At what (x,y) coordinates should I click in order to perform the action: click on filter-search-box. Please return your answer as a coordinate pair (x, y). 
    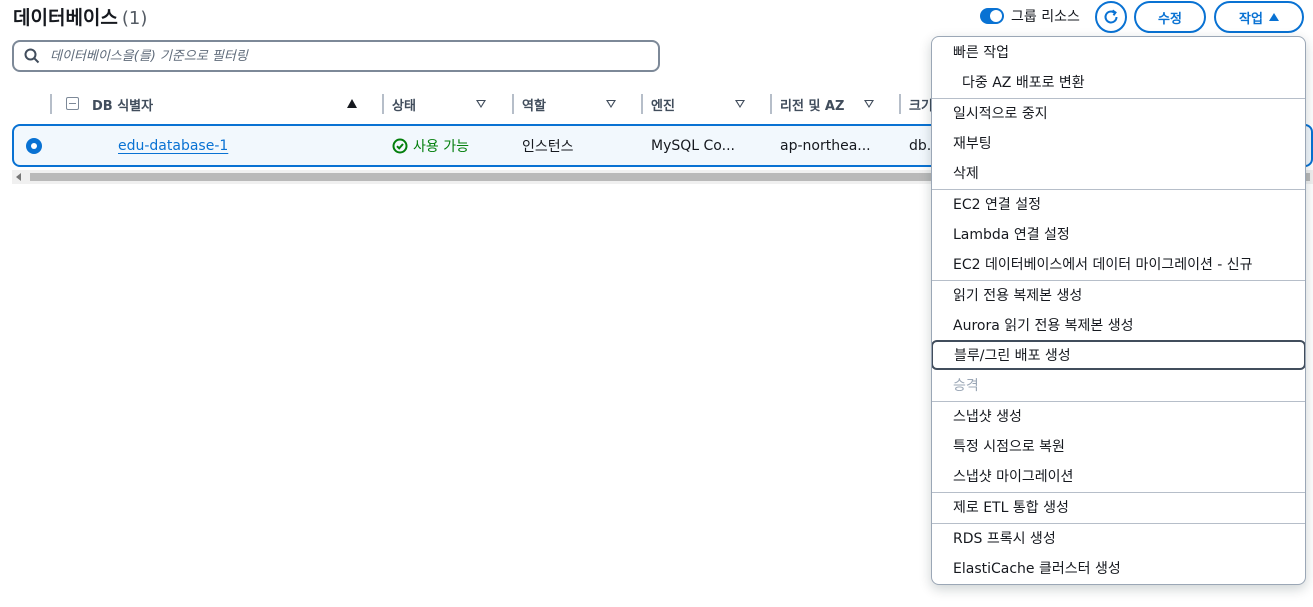
    Looking at the image, I should click on (336, 56).